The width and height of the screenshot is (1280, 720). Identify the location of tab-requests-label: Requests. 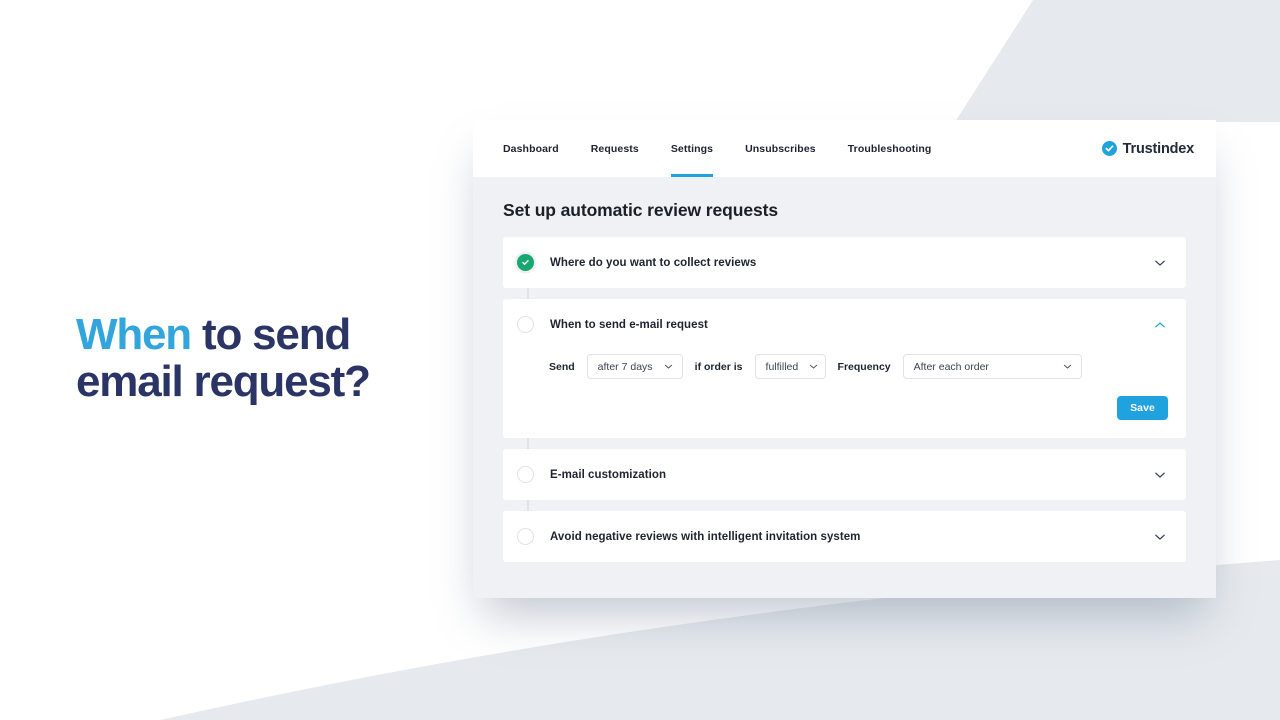
(614, 148).